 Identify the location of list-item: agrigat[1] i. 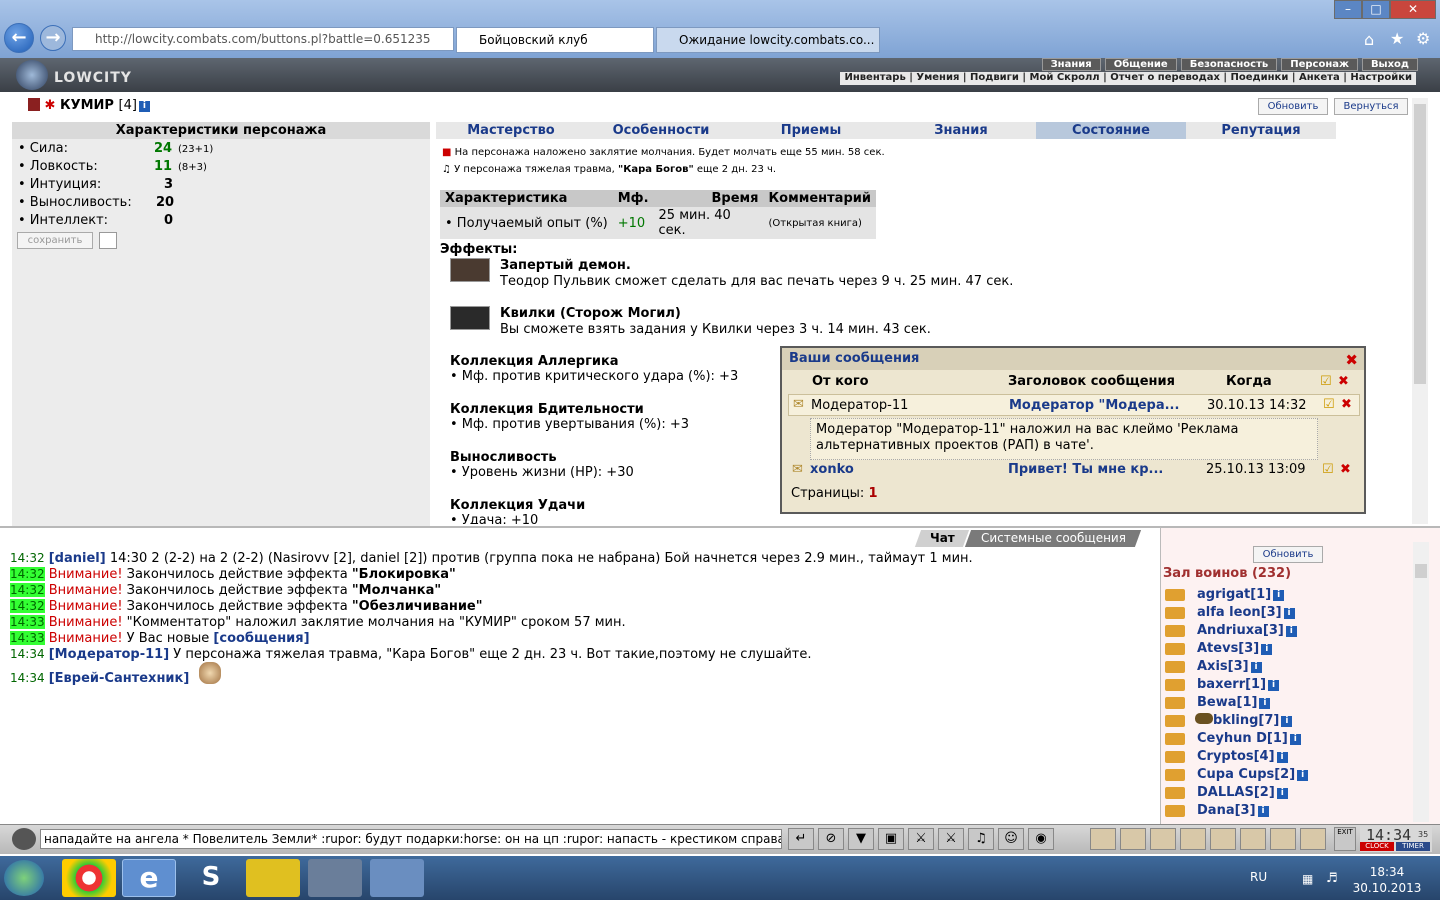
(1286, 595).